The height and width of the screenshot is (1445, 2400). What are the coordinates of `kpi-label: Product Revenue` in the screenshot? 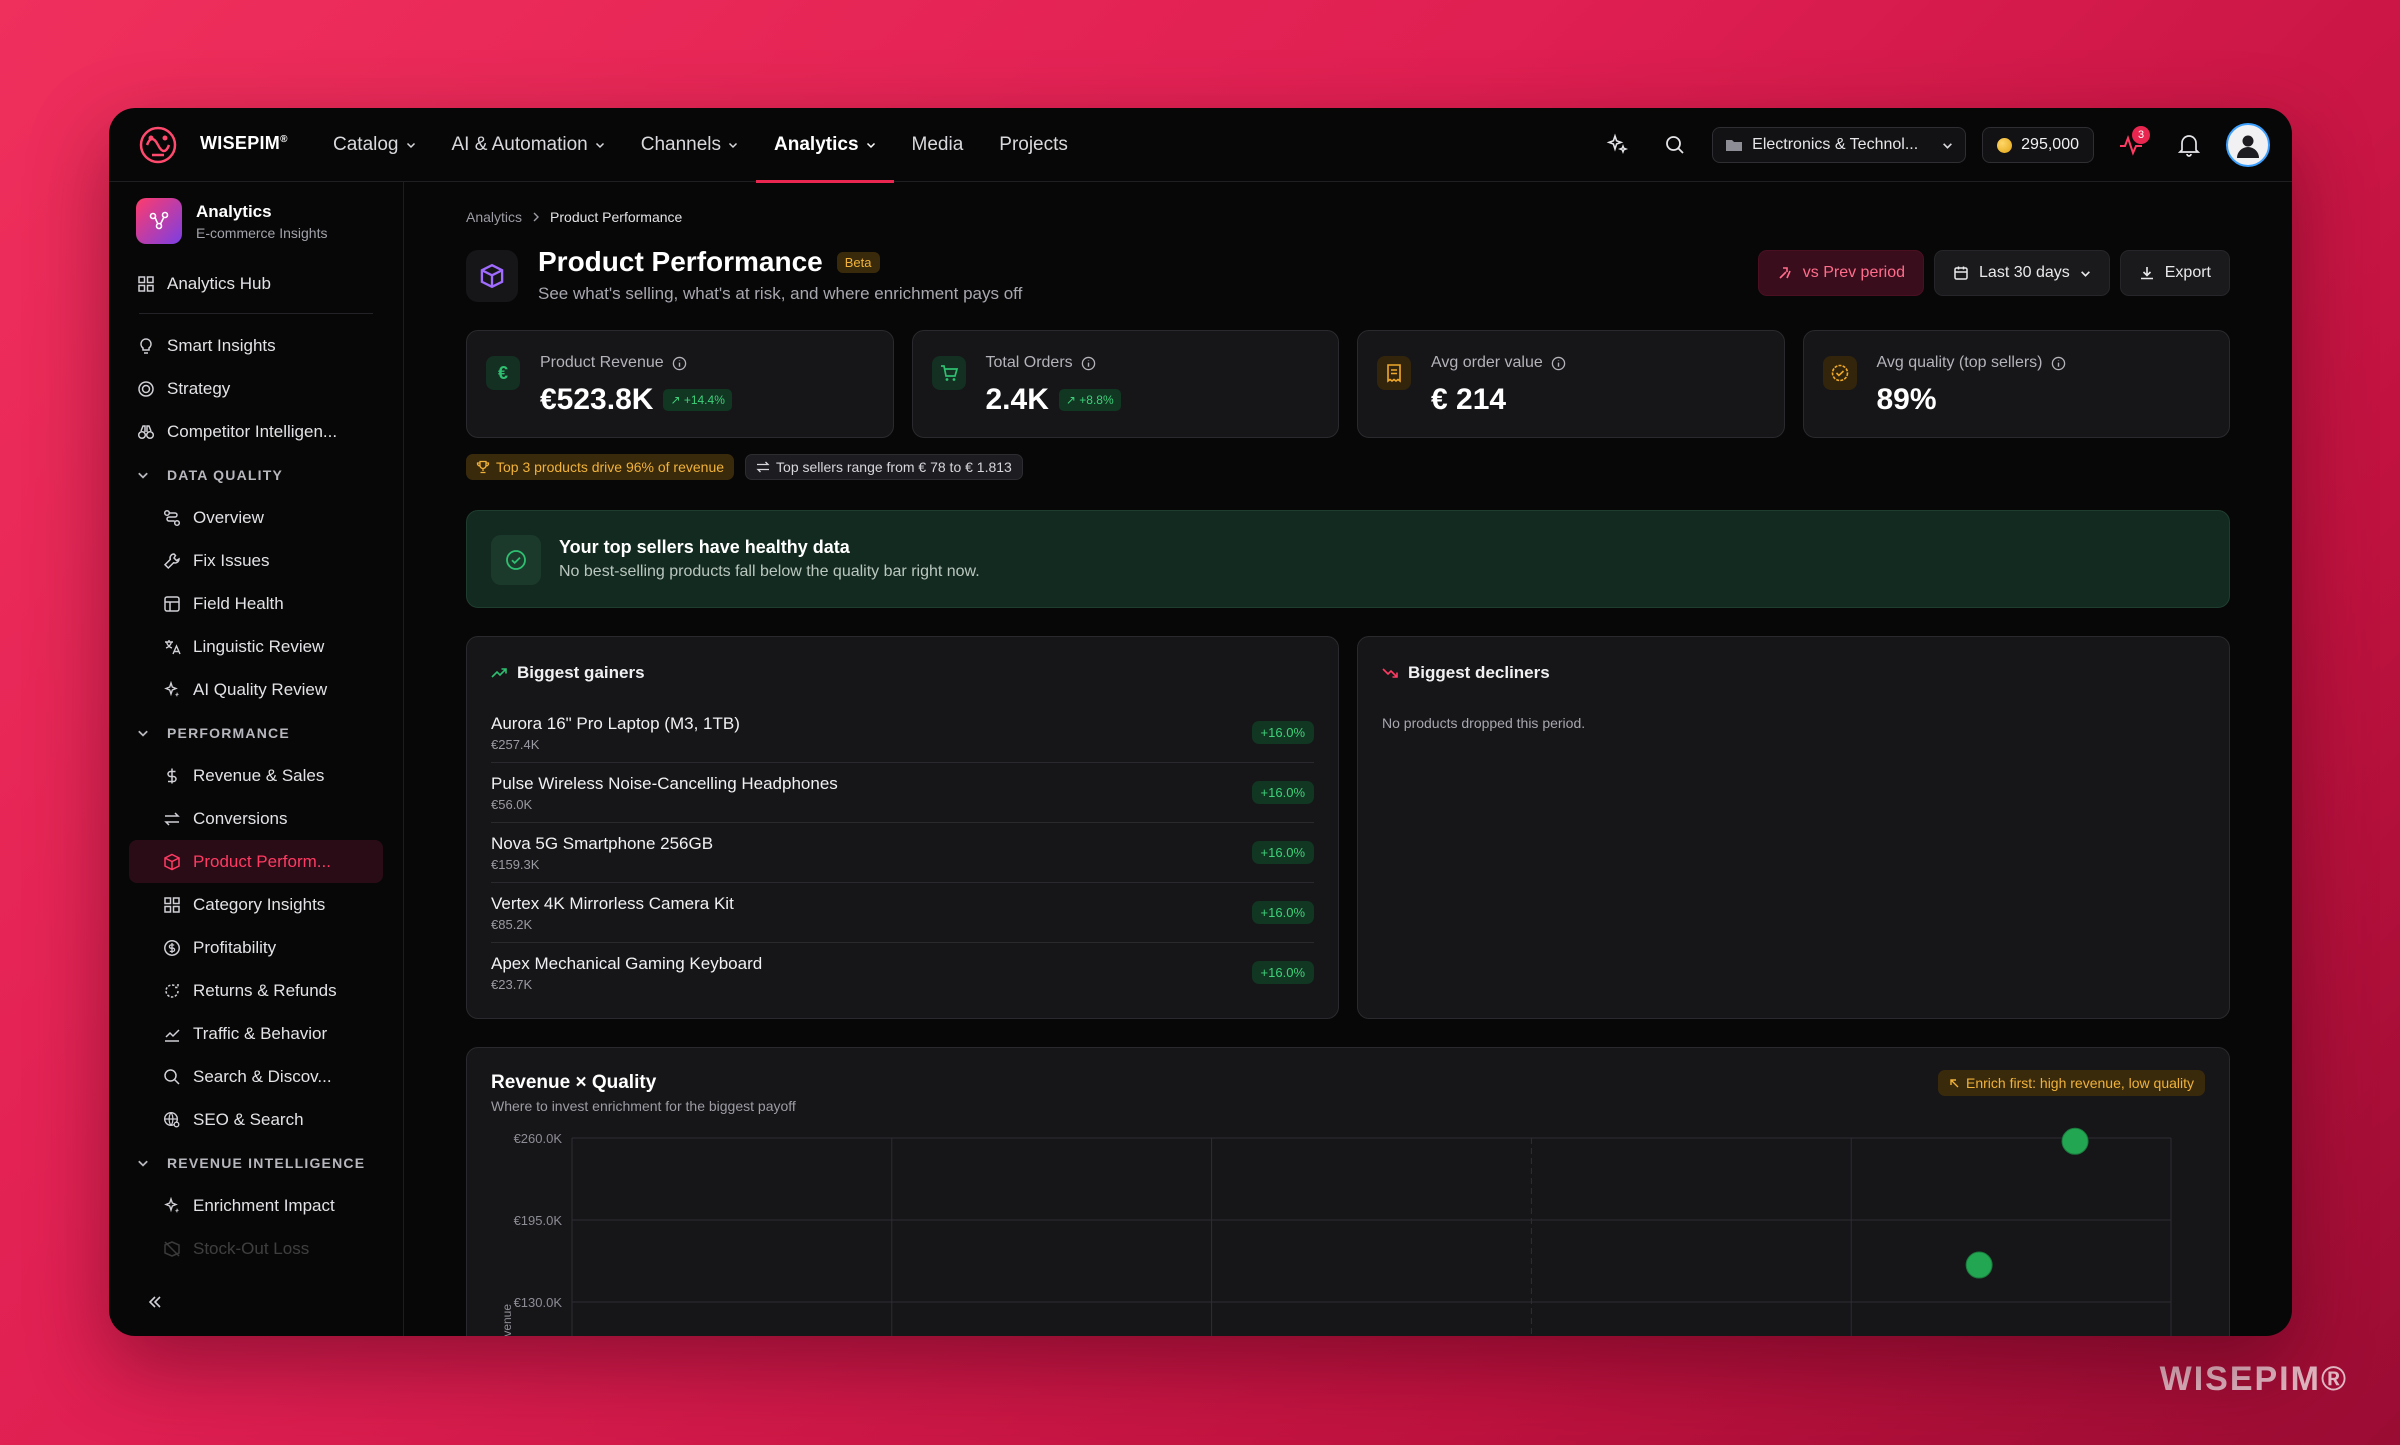 It's located at (602, 362).